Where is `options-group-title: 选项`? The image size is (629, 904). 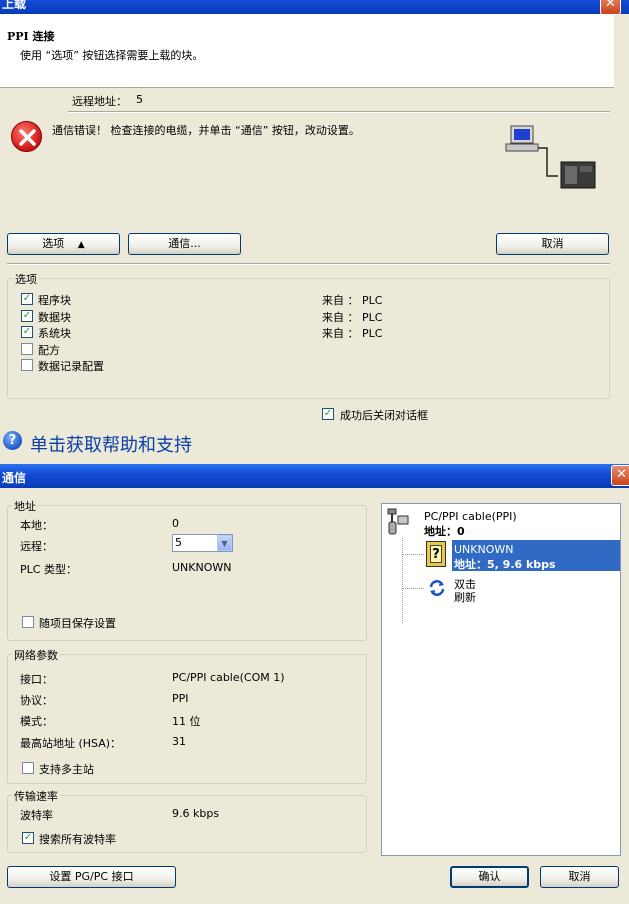
options-group-title: 选项 is located at coordinates (26, 279).